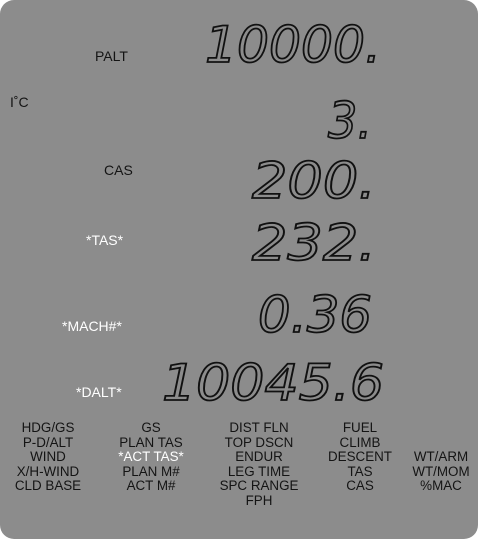 Image resolution: width=478 pixels, height=539 pixels. I want to click on mode-spc-range: SPC RANGE, so click(259, 486).